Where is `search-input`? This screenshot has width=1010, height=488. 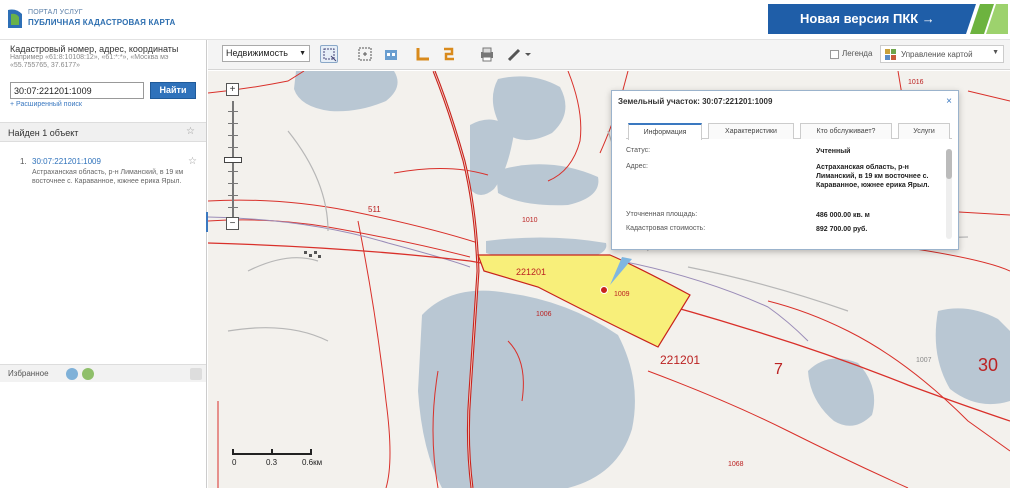
search-input is located at coordinates (77, 90).